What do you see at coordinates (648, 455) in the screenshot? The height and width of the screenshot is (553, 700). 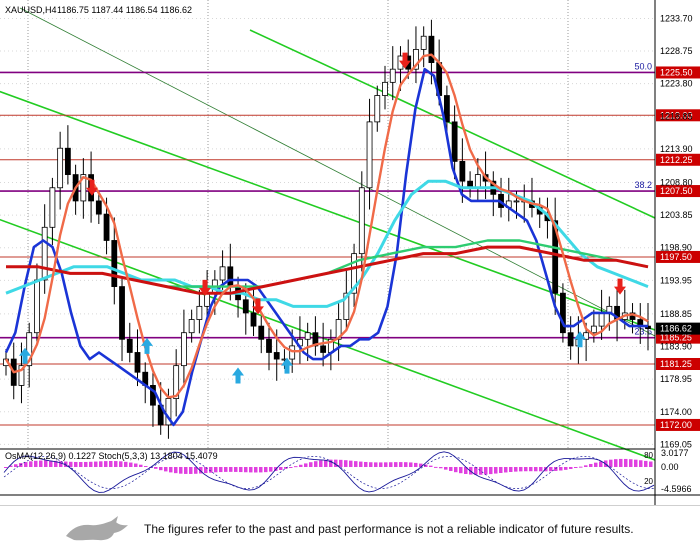 I see `stoch-level-label: 80` at bounding box center [648, 455].